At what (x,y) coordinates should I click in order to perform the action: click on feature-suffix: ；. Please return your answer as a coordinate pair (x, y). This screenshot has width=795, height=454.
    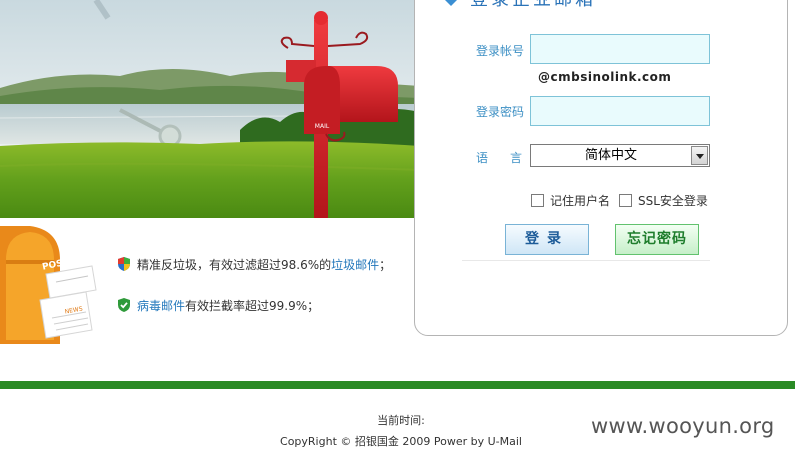
    Looking at the image, I should click on (385, 264).